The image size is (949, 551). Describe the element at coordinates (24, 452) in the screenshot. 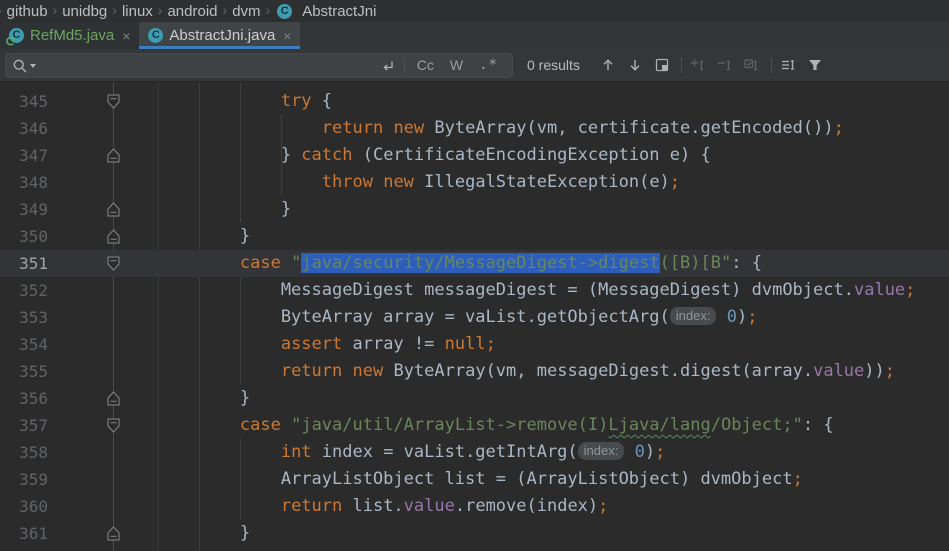

I see `line-number: 358` at that location.